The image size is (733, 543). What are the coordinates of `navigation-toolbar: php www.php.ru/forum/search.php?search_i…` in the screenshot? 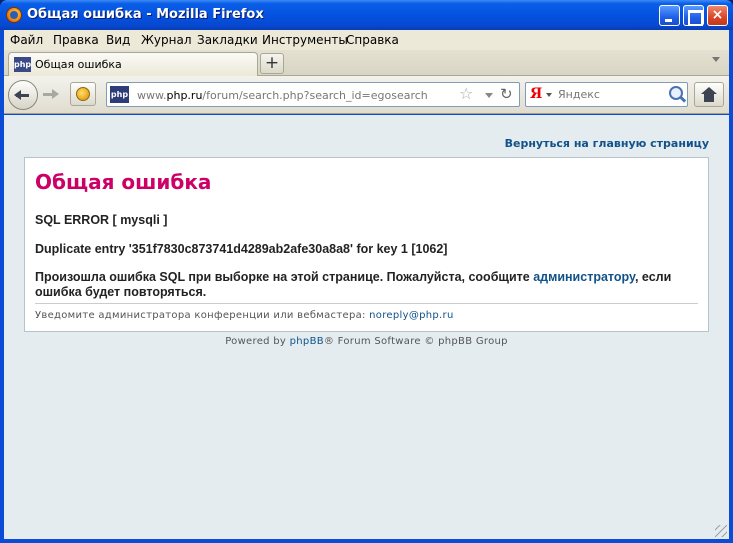 It's located at (366, 95).